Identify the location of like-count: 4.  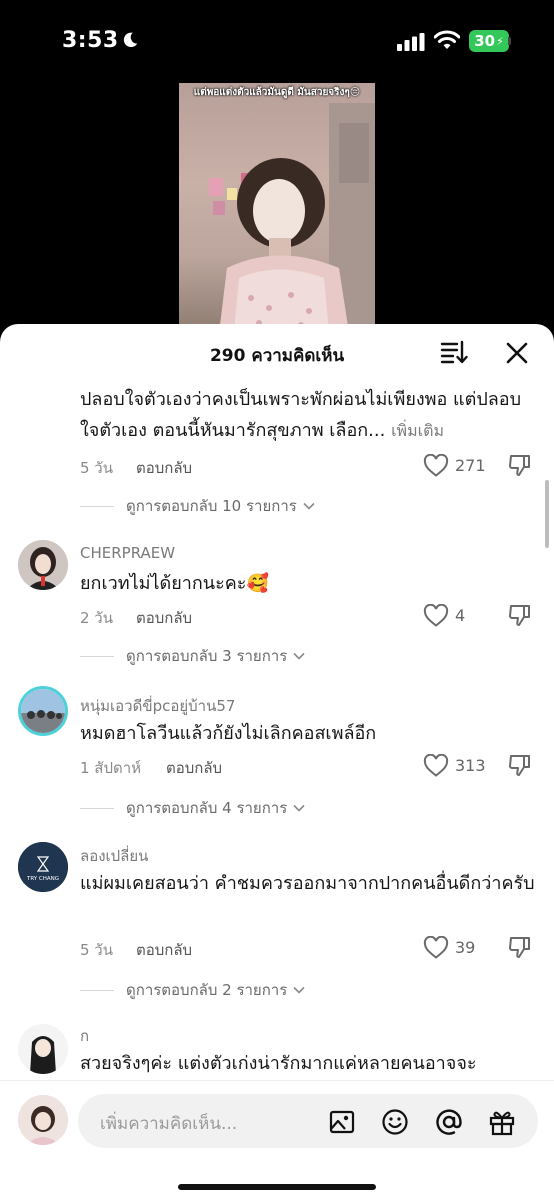
(460, 615).